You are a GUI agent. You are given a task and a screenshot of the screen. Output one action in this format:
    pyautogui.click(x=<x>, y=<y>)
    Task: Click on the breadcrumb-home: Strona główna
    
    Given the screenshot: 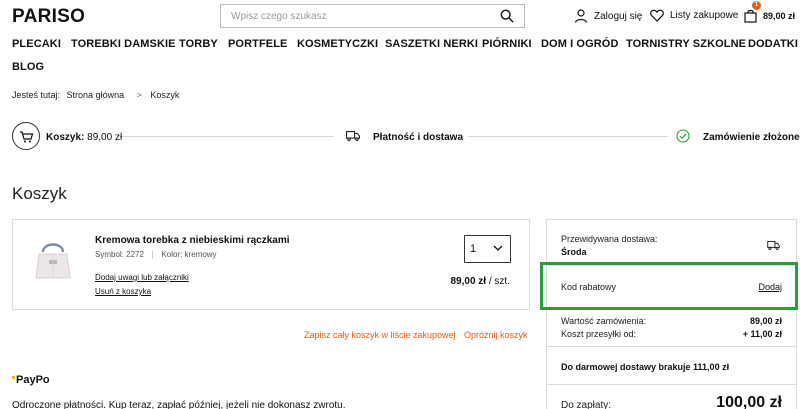 What is the action you would take?
    pyautogui.click(x=96, y=95)
    